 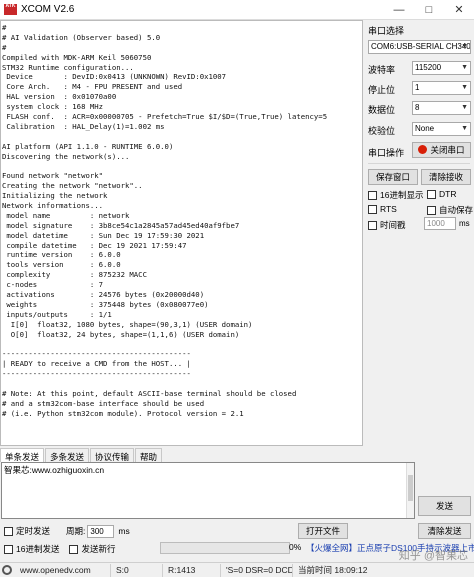 What do you see at coordinates (448, 194) in the screenshot?
I see `dtr-label: DTR` at bounding box center [448, 194].